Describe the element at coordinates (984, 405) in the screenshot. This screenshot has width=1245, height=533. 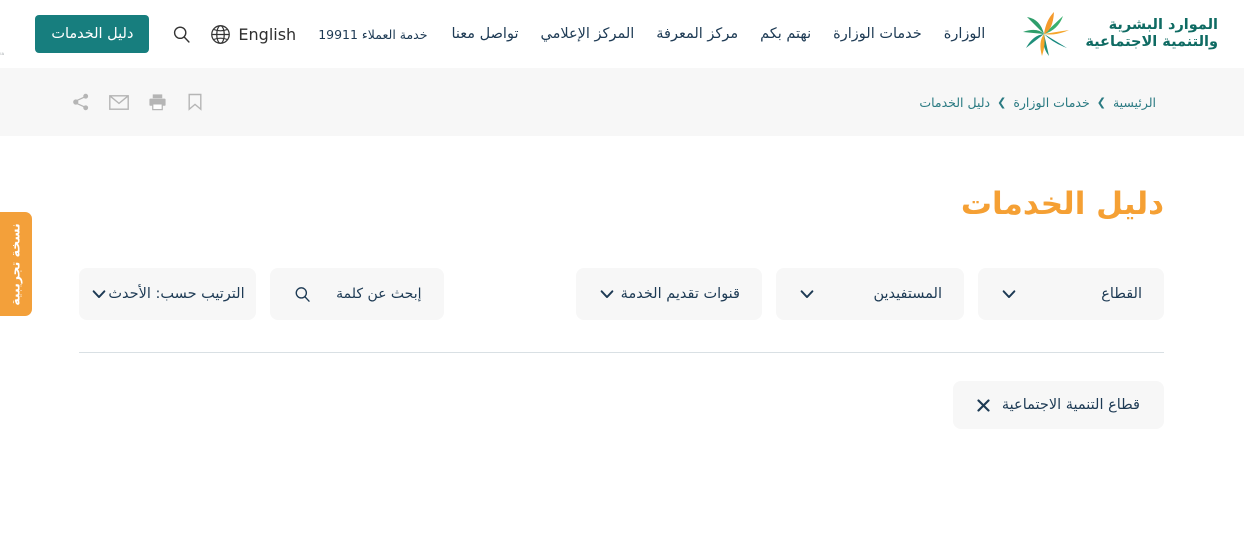
I see `close-icon` at that location.